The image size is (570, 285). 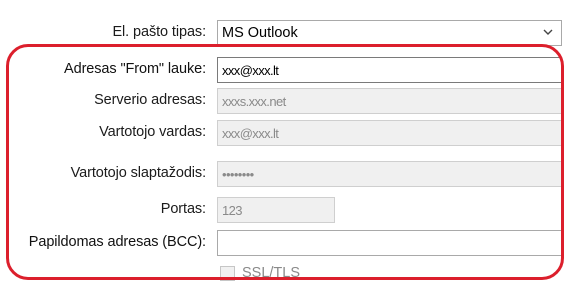 What do you see at coordinates (117, 242) in the screenshot?
I see `bcc-label: Papildomas adresas (BCC):` at bounding box center [117, 242].